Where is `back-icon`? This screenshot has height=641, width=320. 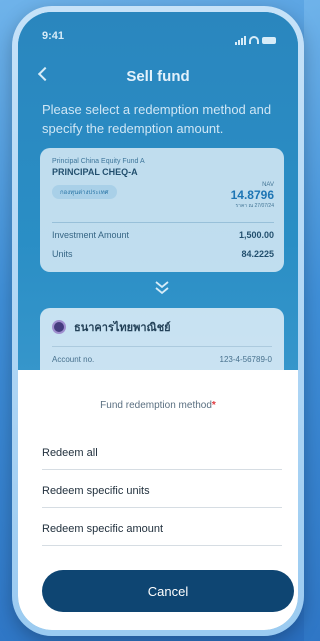 back-icon is located at coordinates (45, 74).